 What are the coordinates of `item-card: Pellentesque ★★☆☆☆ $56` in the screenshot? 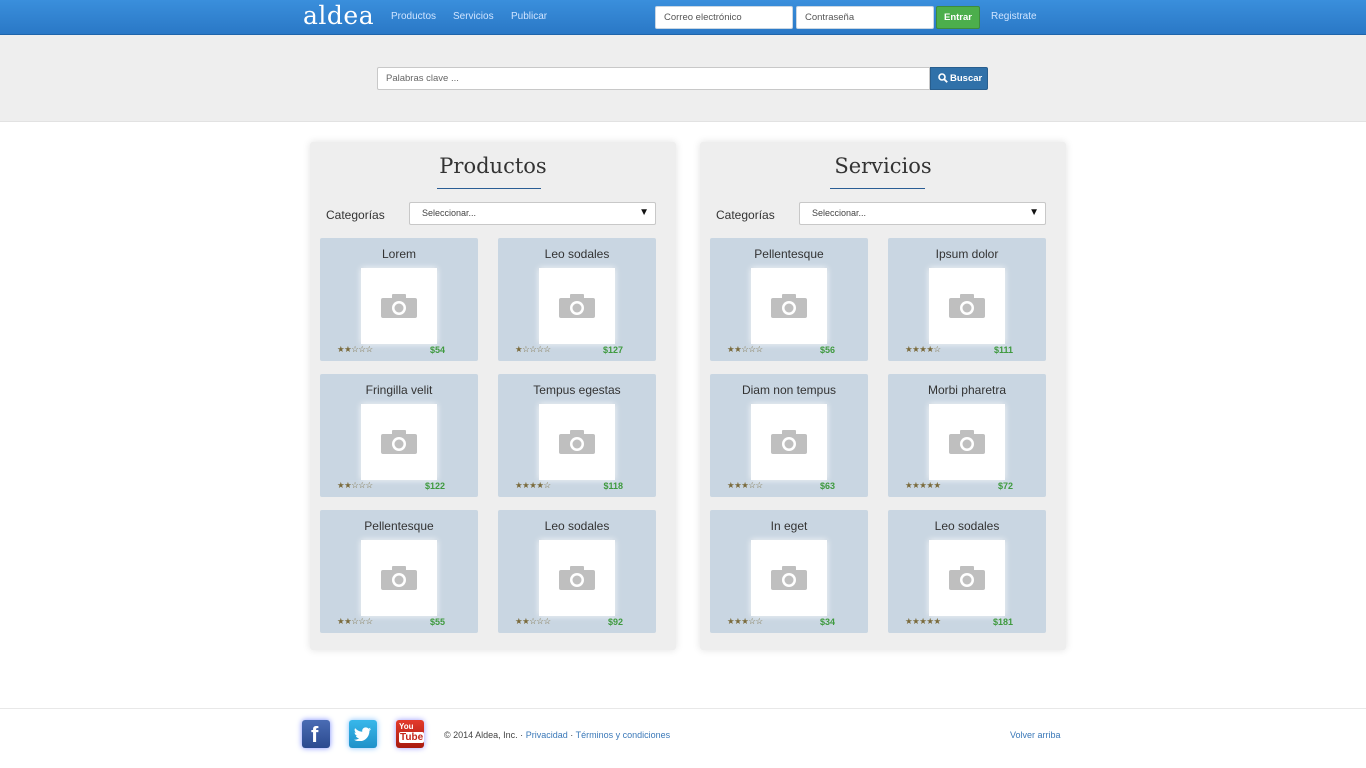 It's located at (789, 299).